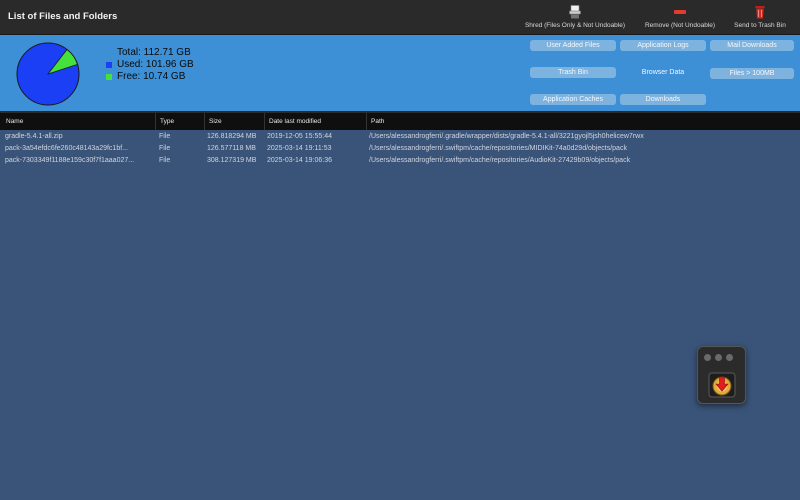 The image size is (800, 500). Describe the element at coordinates (155, 64) in the screenshot. I see `used-storage: Used: 101.96 GB` at that location.